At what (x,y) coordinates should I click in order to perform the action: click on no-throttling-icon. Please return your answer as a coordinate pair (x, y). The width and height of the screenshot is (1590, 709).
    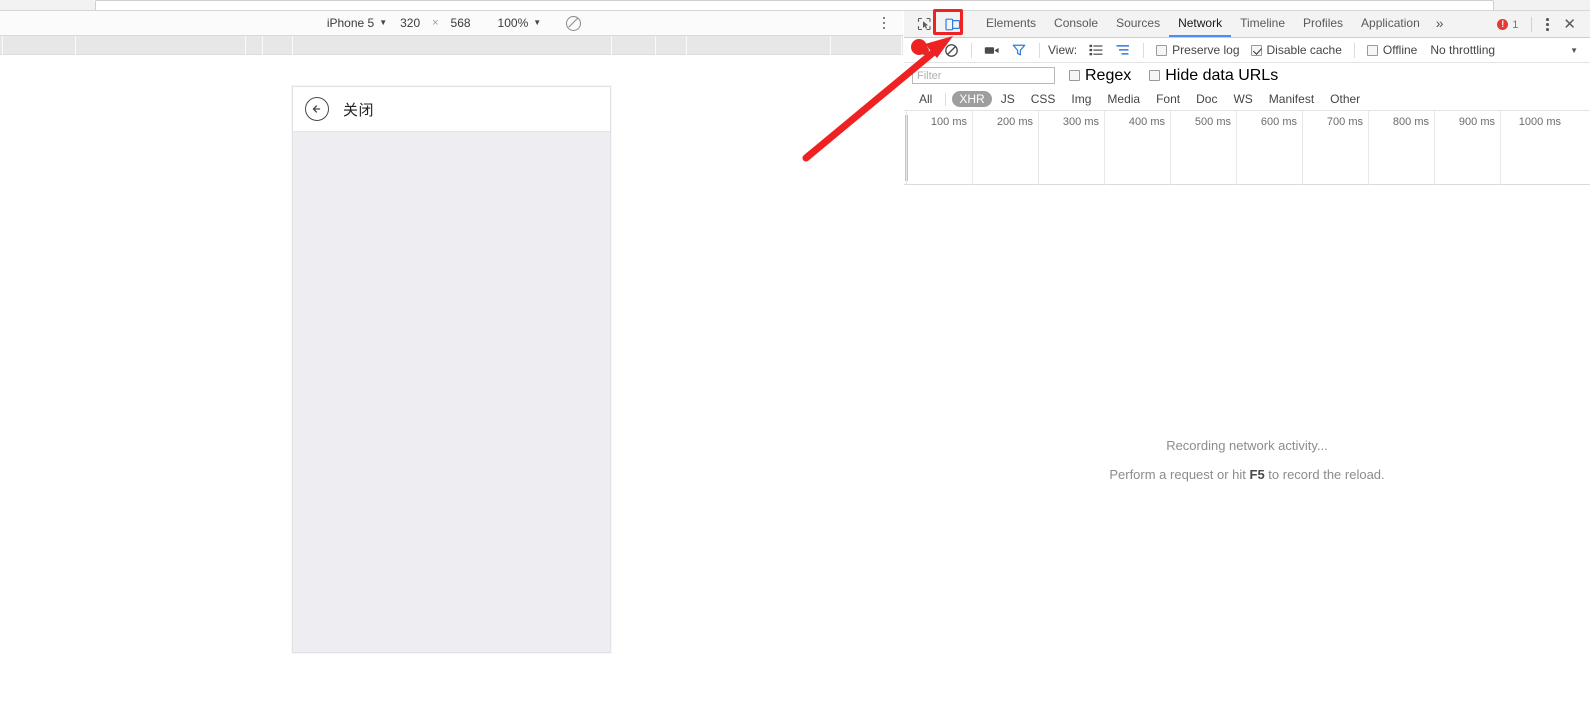
    Looking at the image, I should click on (573, 23).